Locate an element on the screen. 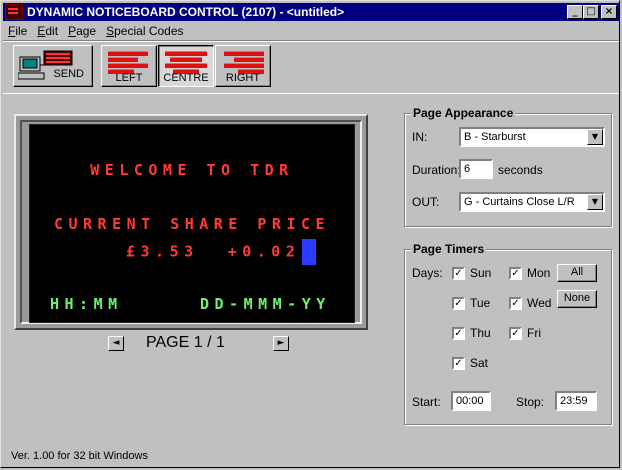 This screenshot has height=470, width=622. next-page-button: ► is located at coordinates (281, 343).